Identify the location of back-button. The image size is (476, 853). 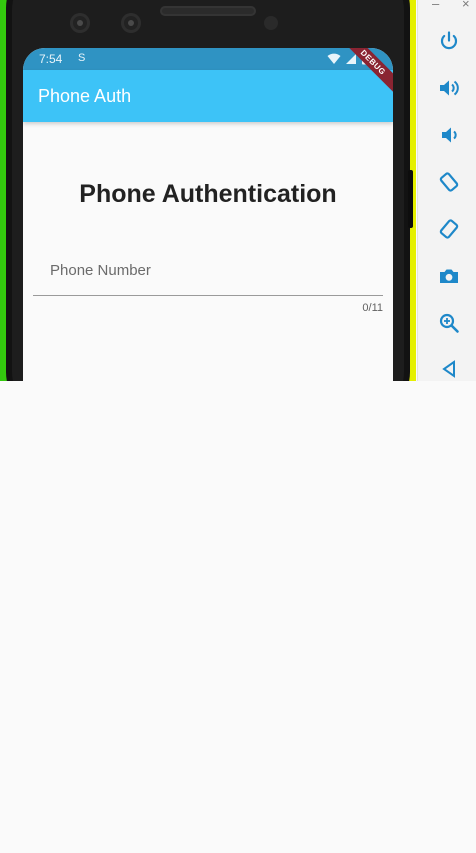
(449, 368).